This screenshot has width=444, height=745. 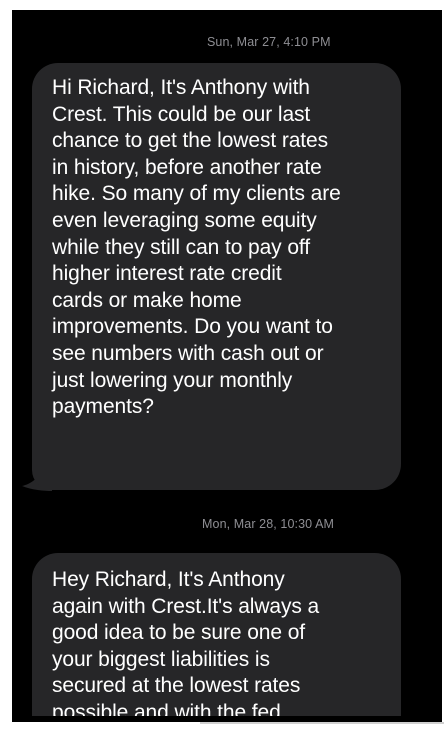 I want to click on message-line: secured at the lowest rates, so click(x=176, y=686).